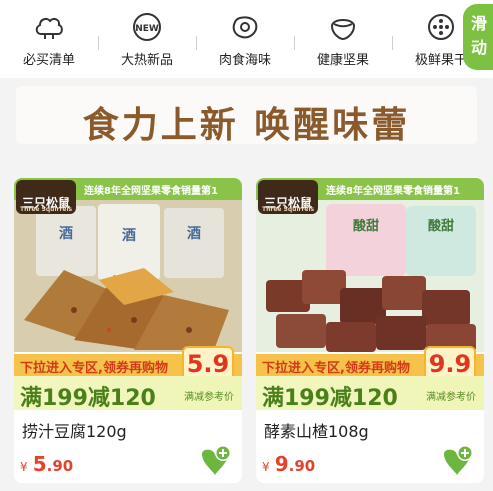  What do you see at coordinates (128, 276) in the screenshot?
I see `tofu-product-photo: 酒 酒 酒` at bounding box center [128, 276].